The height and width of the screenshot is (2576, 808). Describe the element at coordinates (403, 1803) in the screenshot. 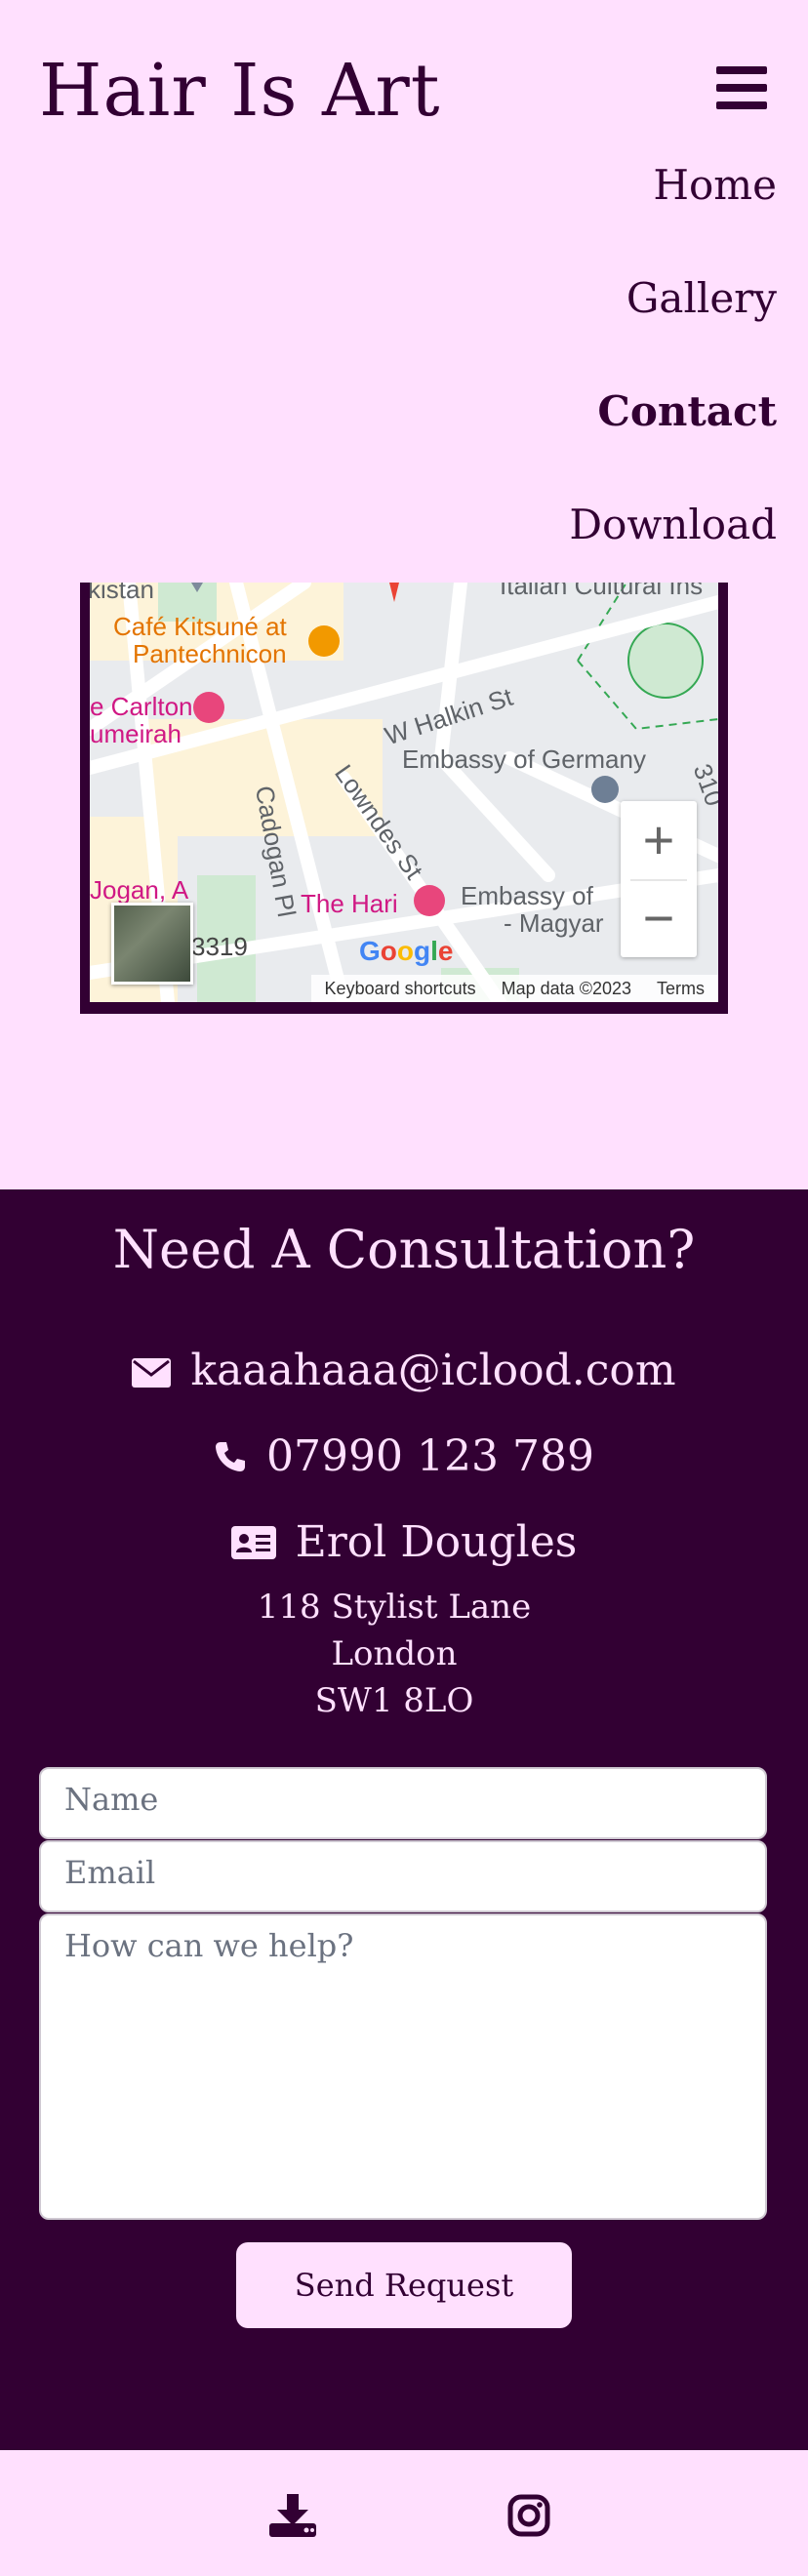

I see `name-input: Name` at that location.